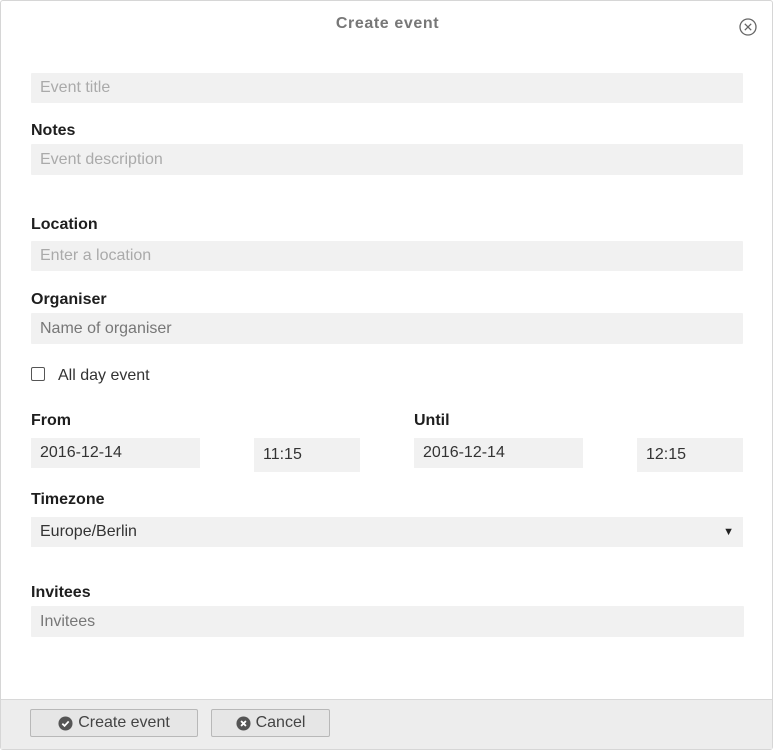  What do you see at coordinates (387, 159) in the screenshot?
I see `notes-input` at bounding box center [387, 159].